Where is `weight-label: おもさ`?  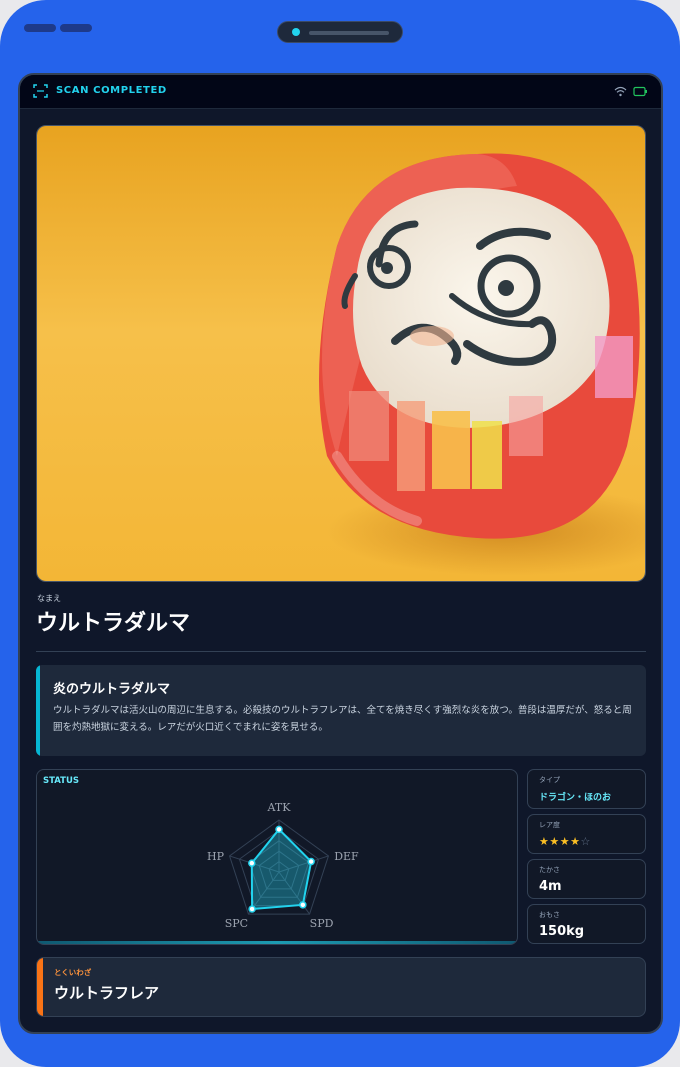 weight-label: おもさ is located at coordinates (549, 915).